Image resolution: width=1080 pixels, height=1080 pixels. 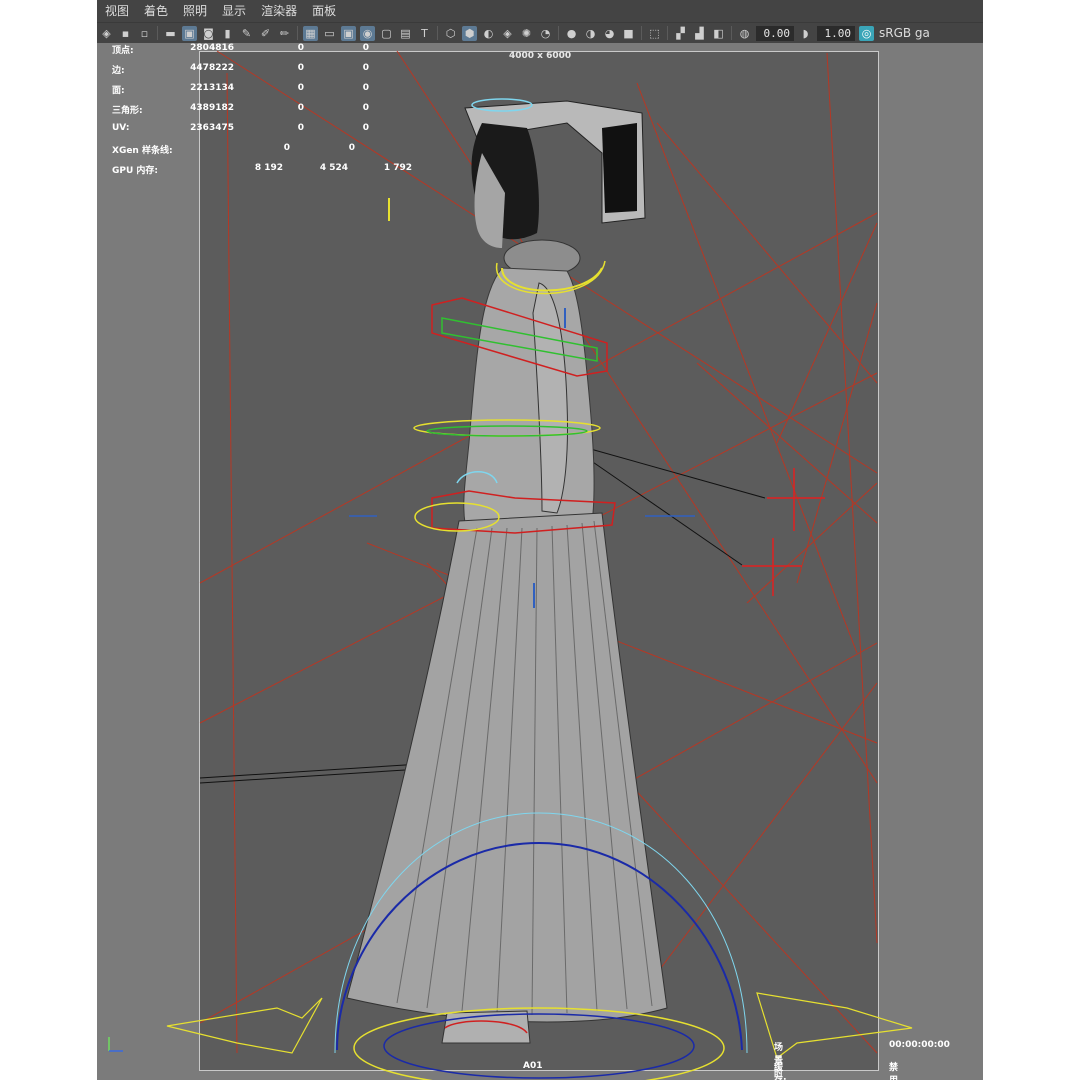 I want to click on hud-stat-label: 面:, so click(x=118, y=91).